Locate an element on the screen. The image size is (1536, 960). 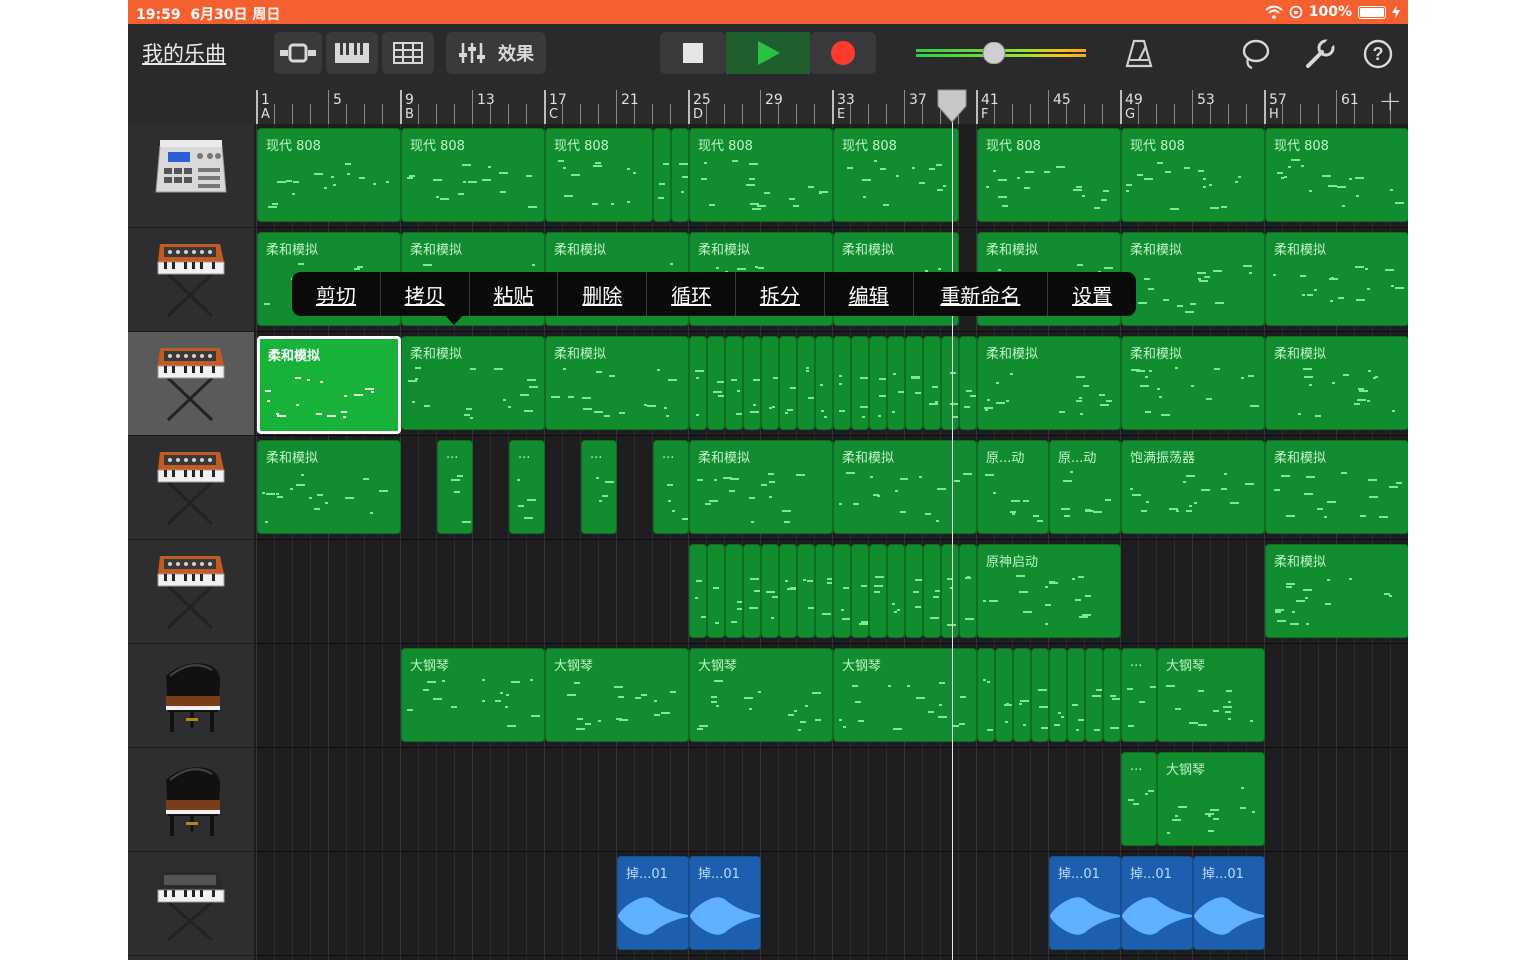
volume-slider is located at coordinates (1004, 53).